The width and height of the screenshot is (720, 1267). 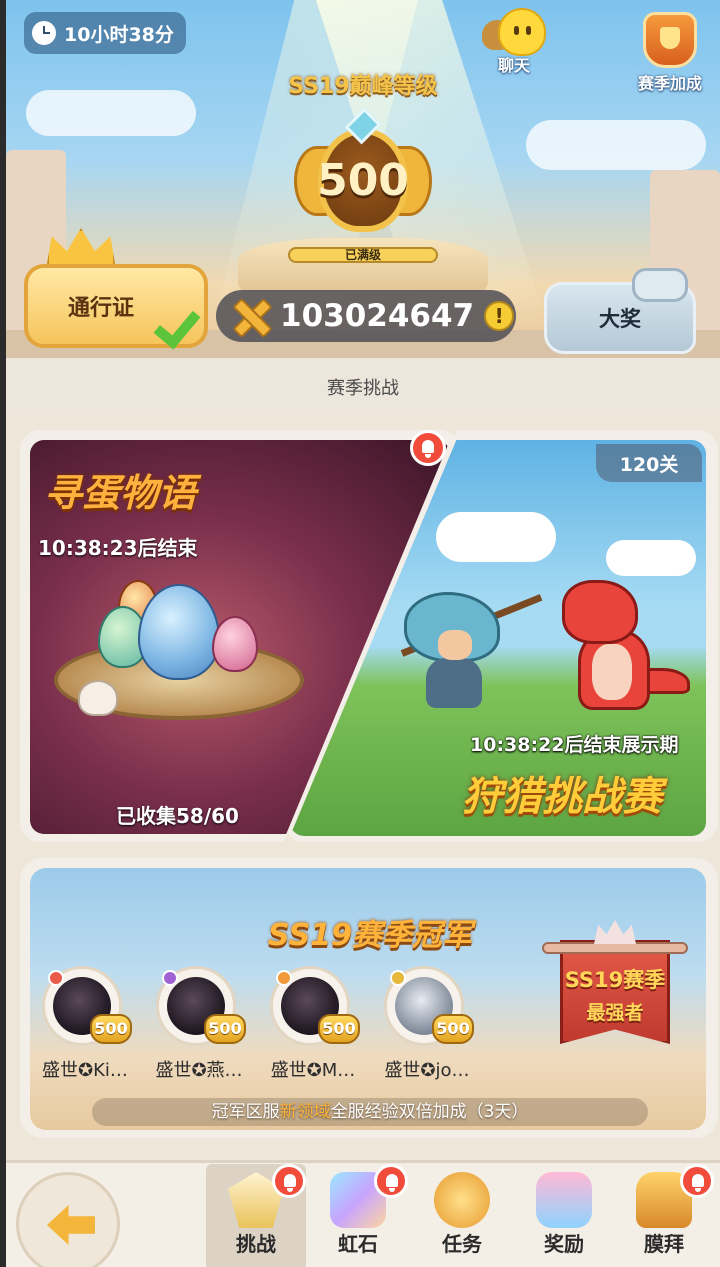 What do you see at coordinates (670, 40) in the screenshot?
I see `shield-helmet-icon` at bounding box center [670, 40].